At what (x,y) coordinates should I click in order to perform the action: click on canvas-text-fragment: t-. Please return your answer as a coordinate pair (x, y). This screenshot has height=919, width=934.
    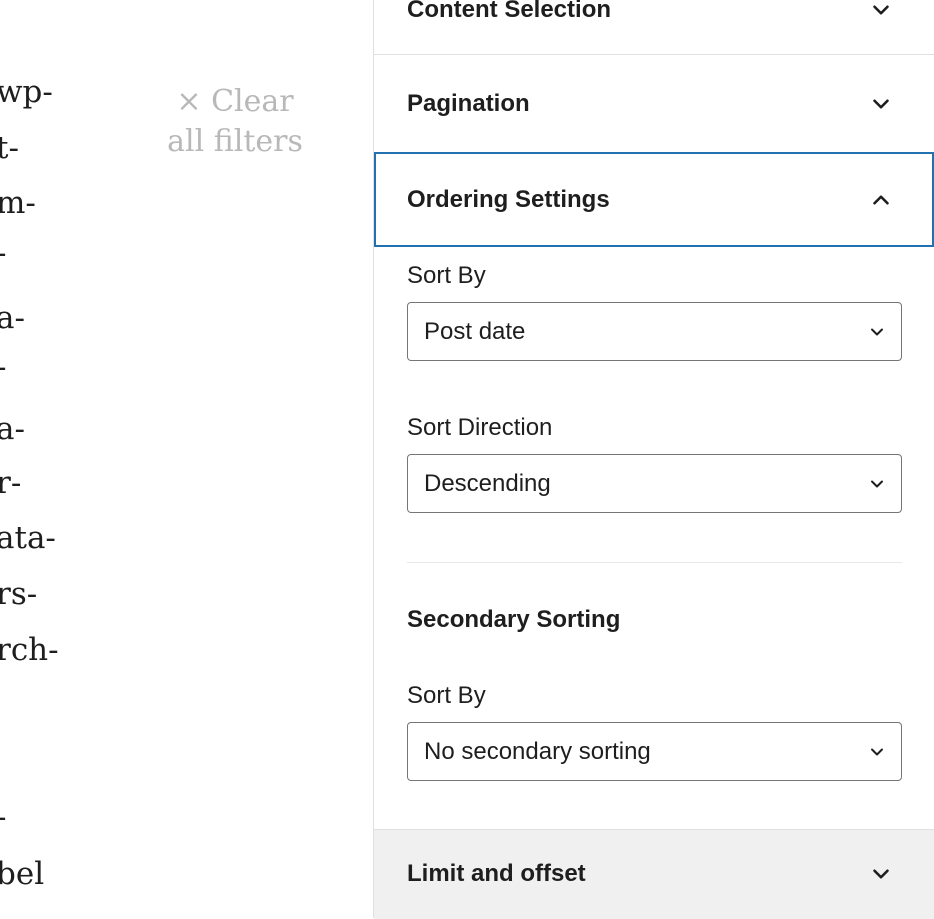
    Looking at the image, I should click on (9, 148).